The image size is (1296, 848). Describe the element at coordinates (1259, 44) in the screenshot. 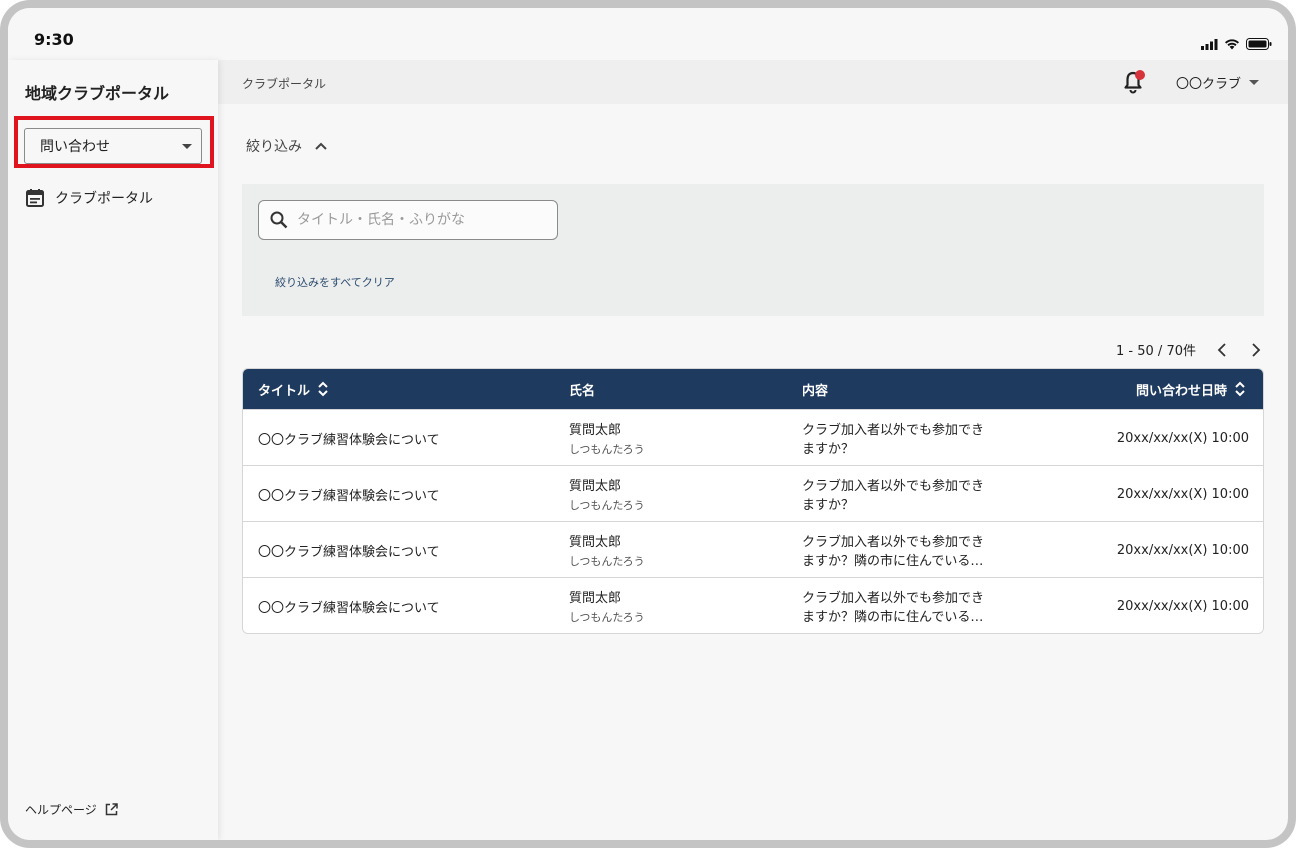

I see `battery-icon` at that location.